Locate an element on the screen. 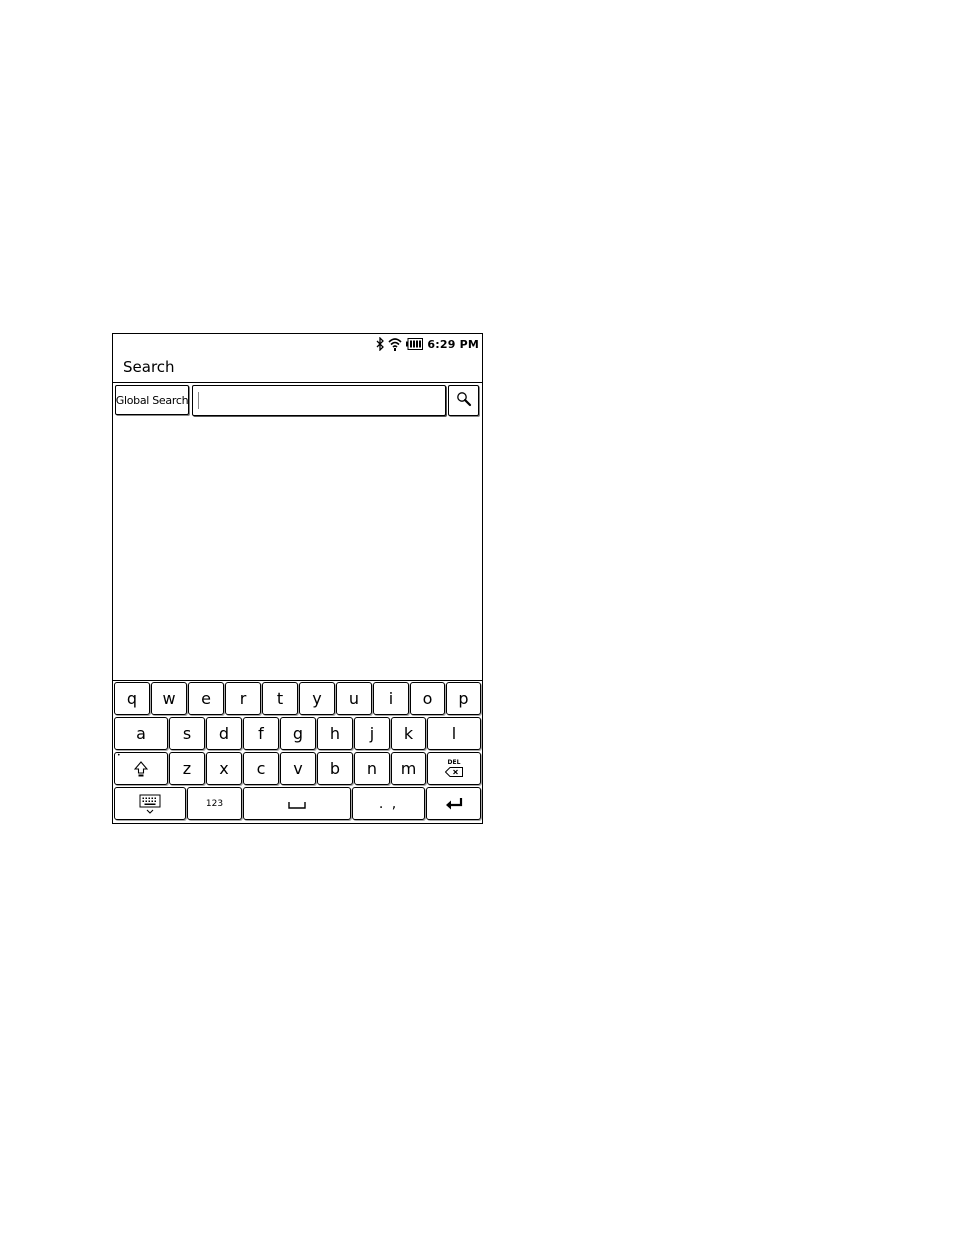 The height and width of the screenshot is (1235, 954). search-scope-button: Global Search is located at coordinates (152, 400).